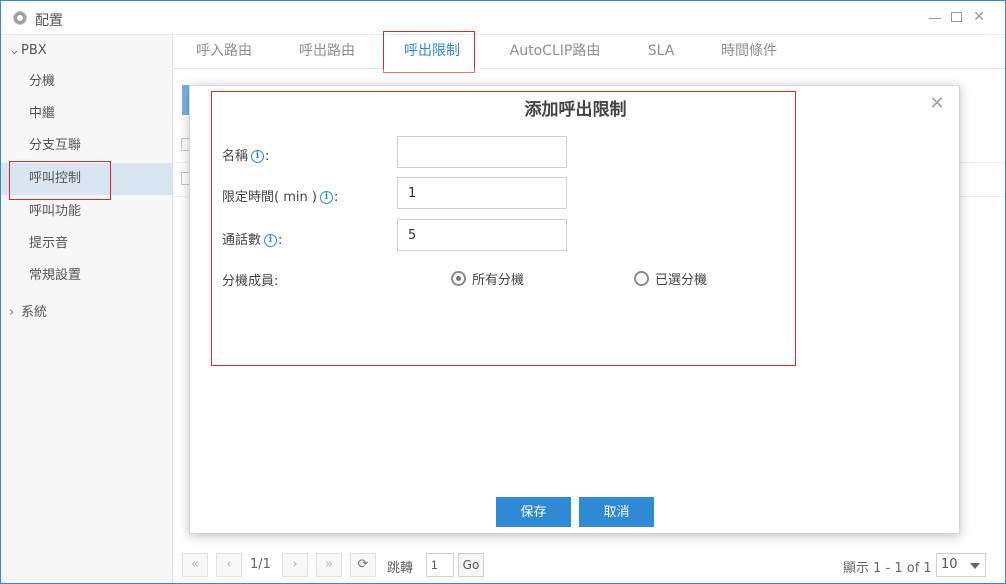 Image resolution: width=1006 pixels, height=584 pixels. Describe the element at coordinates (432, 52) in the screenshot. I see `tab-outbound-restriction: 呼出限制` at that location.